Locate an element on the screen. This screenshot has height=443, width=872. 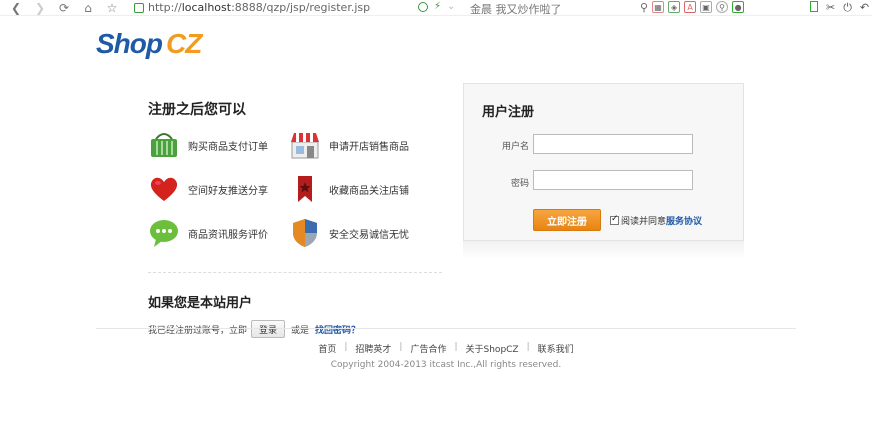
bookmark-icon is located at coordinates (305, 189).